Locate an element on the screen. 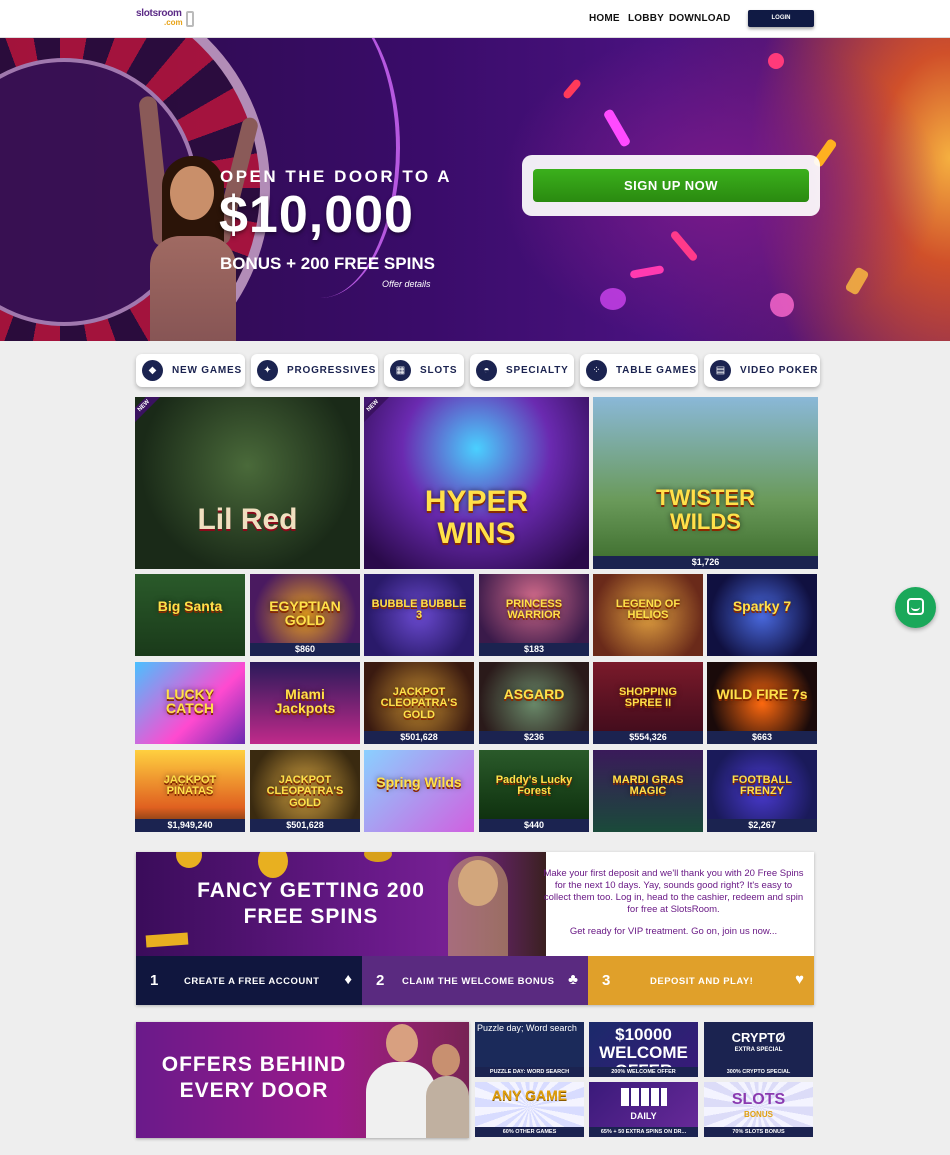 The image size is (950, 1155). game-title: TWISTER WILDS is located at coordinates (705, 509).